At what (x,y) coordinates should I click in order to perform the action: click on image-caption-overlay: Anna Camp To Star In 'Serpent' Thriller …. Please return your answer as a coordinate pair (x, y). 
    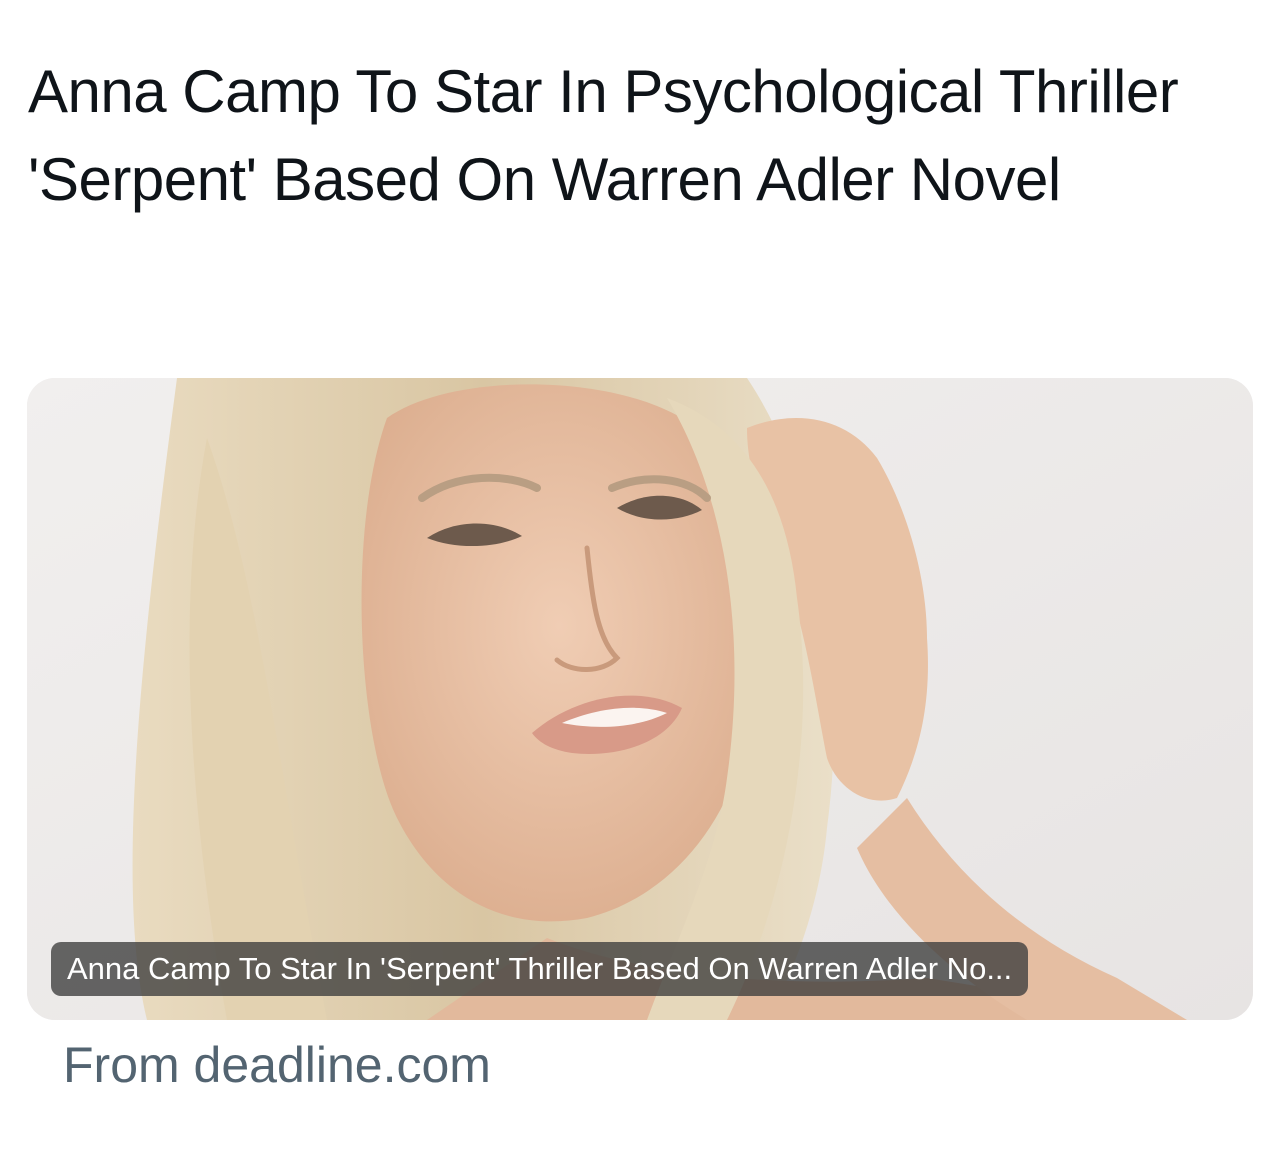
    Looking at the image, I should click on (540, 969).